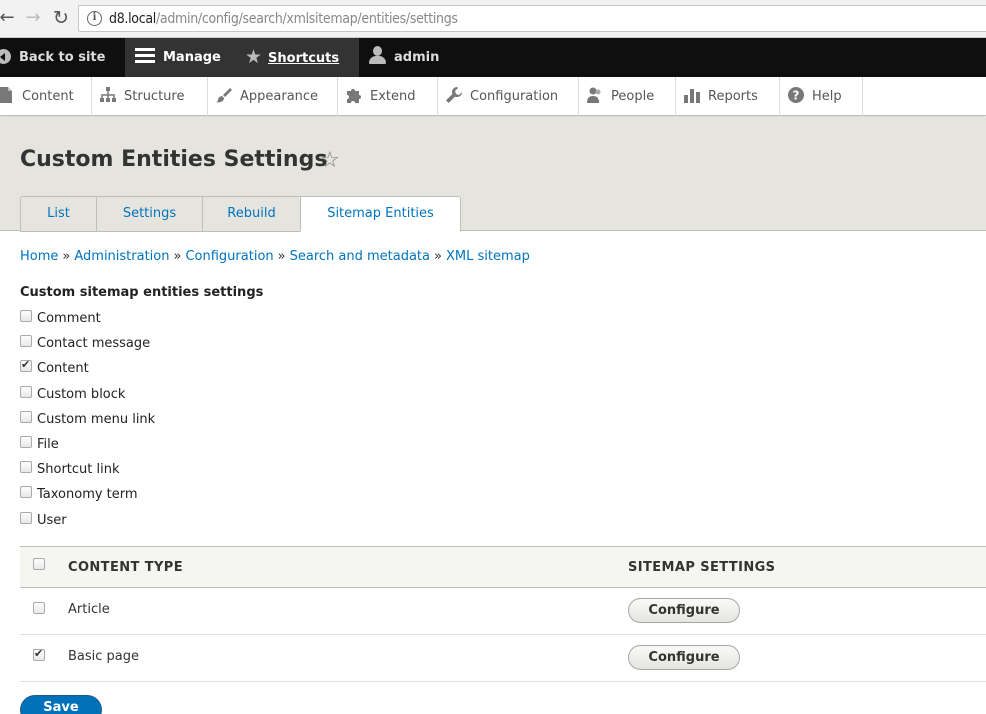 This screenshot has width=986, height=714. What do you see at coordinates (488, 256) in the screenshot?
I see `breadcrumb-xml-sitemap: XML sitemap` at bounding box center [488, 256].